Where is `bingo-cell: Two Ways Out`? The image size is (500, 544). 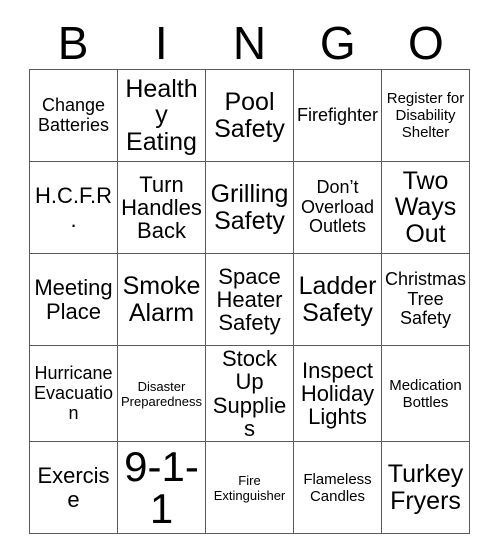
bingo-cell: Two Ways Out is located at coordinates (425, 207).